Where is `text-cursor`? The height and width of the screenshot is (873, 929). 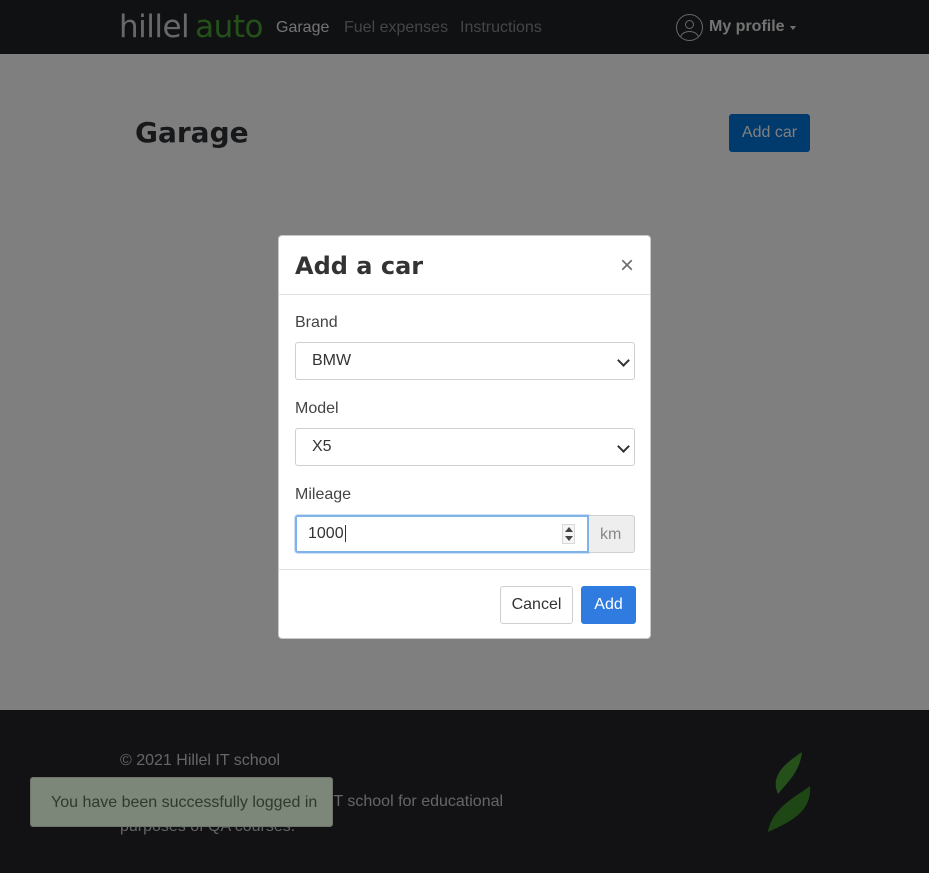
text-cursor is located at coordinates (345, 534).